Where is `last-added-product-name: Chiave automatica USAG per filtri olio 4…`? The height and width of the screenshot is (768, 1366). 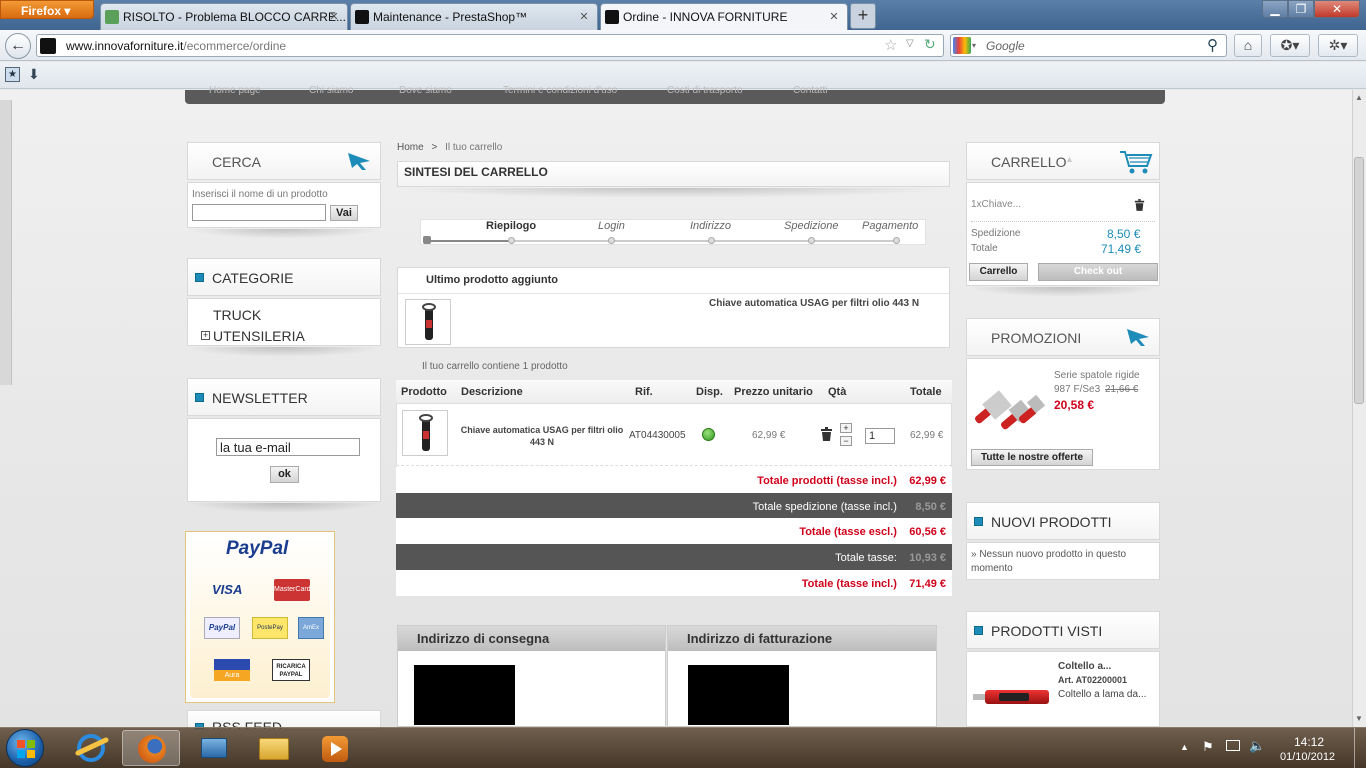
last-added-product-name: Chiave automatica USAG per filtri olio 4… is located at coordinates (814, 303).